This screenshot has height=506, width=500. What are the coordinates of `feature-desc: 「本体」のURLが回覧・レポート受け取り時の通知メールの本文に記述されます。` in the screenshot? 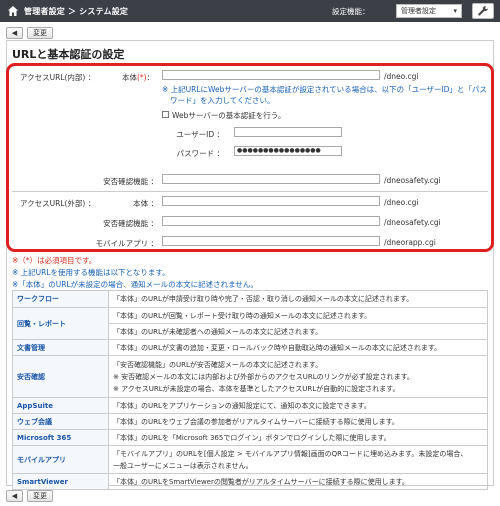 It's located at (298, 315).